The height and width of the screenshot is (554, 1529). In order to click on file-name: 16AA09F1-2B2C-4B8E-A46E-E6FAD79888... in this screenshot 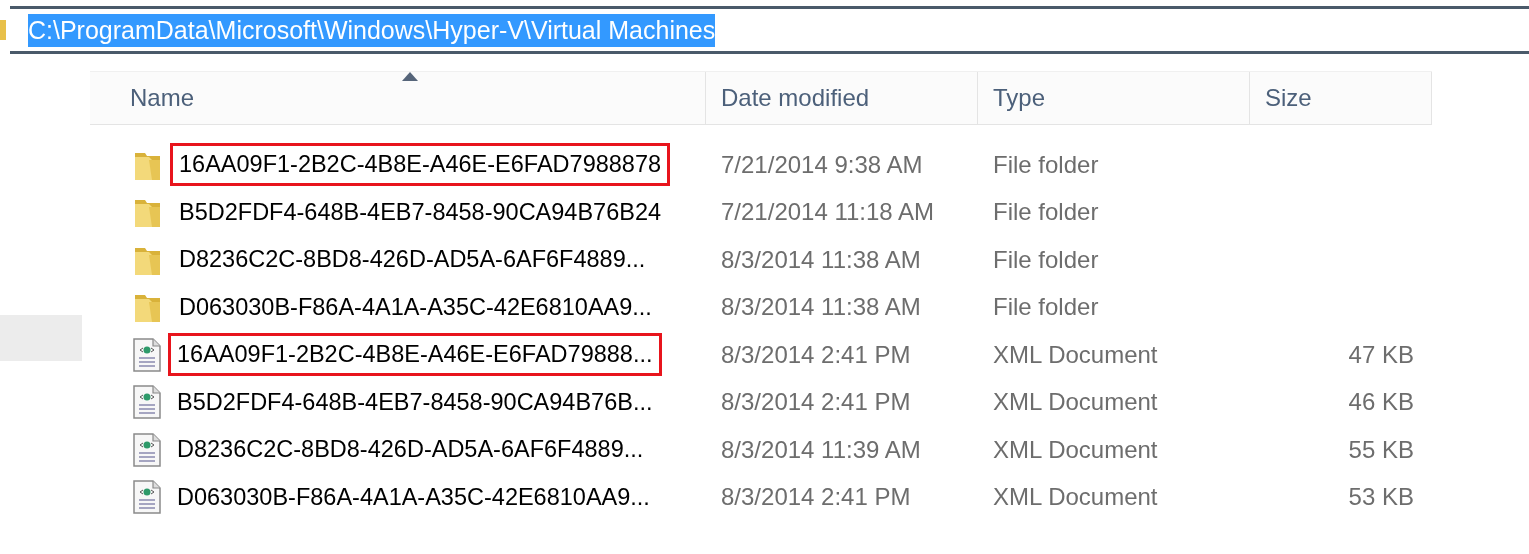, I will do `click(415, 355)`.